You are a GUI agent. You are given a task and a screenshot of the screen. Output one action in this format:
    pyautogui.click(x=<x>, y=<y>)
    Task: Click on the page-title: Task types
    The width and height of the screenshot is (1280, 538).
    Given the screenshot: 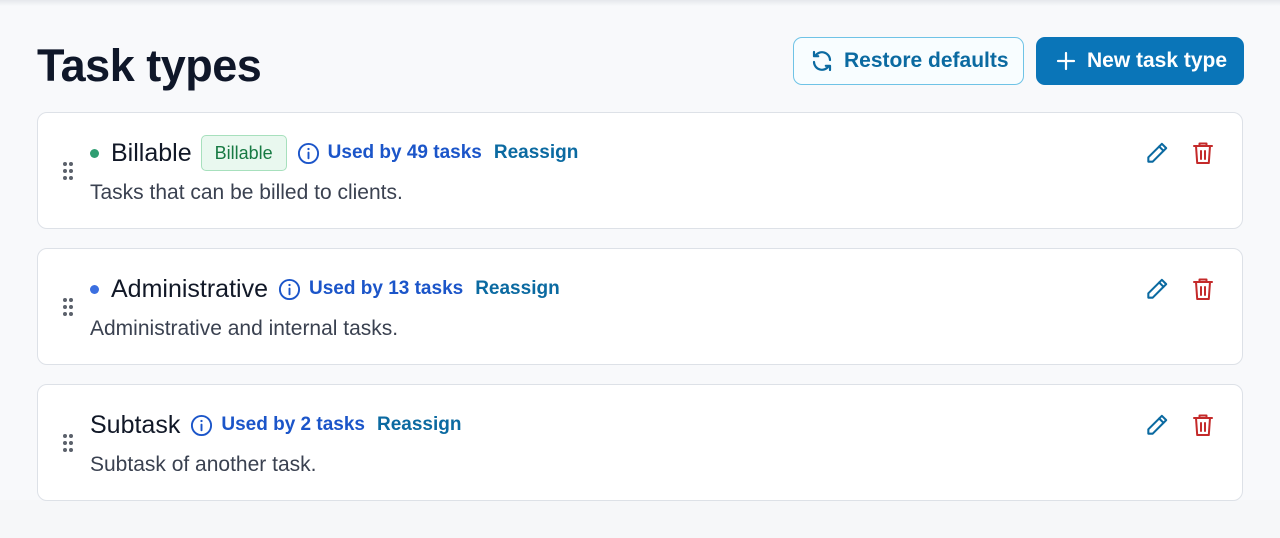 What is the action you would take?
    pyautogui.click(x=149, y=65)
    